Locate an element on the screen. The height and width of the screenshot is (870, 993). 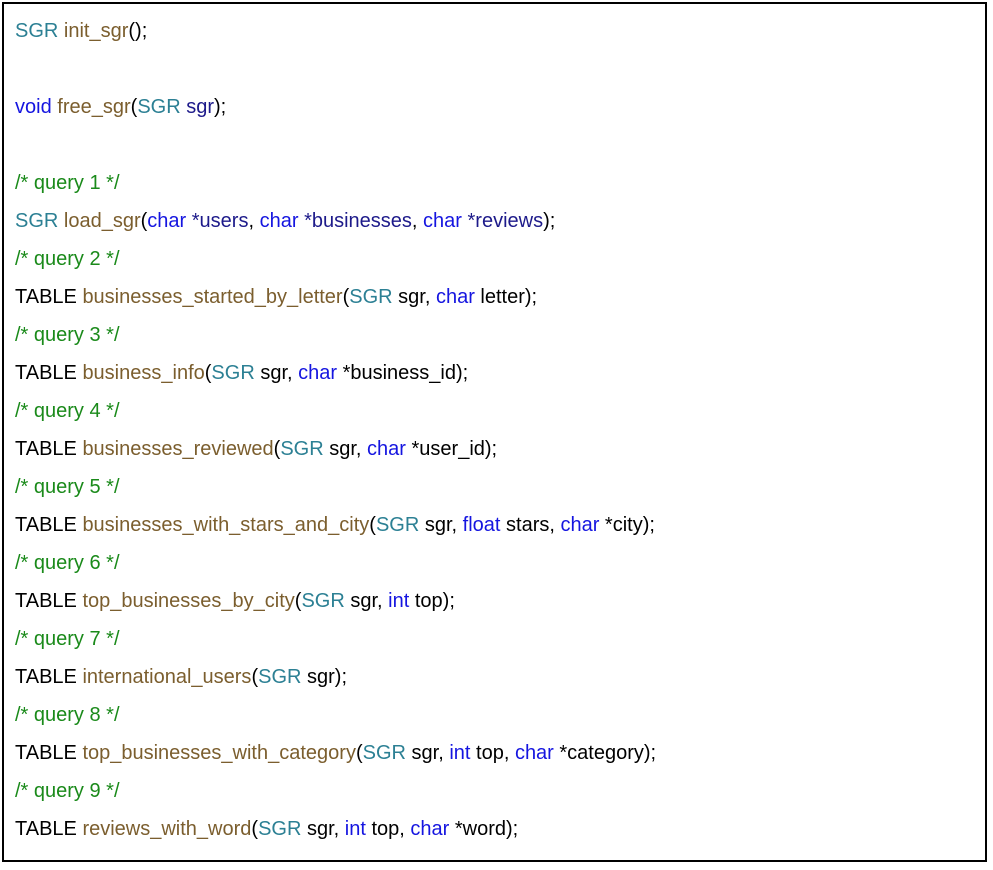
code-line: /* query 1 */ is located at coordinates (335, 183).